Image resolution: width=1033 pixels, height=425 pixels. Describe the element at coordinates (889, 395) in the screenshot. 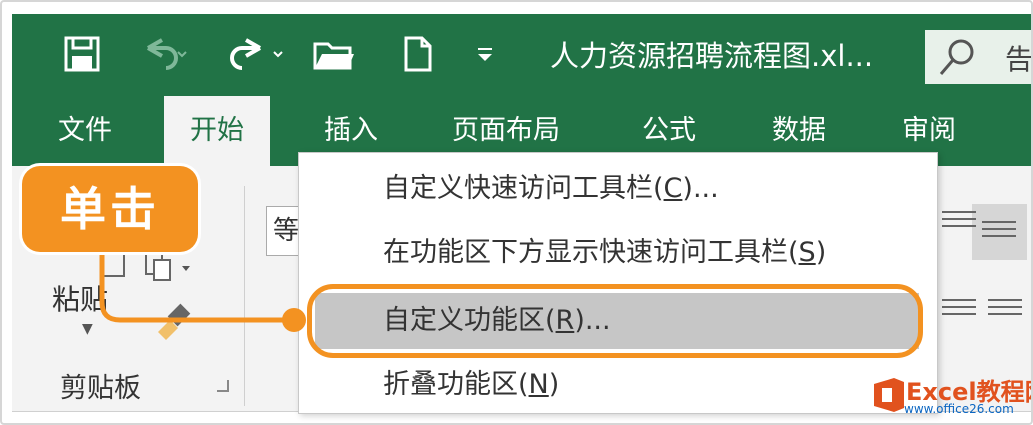

I see `office-logo-icon` at that location.